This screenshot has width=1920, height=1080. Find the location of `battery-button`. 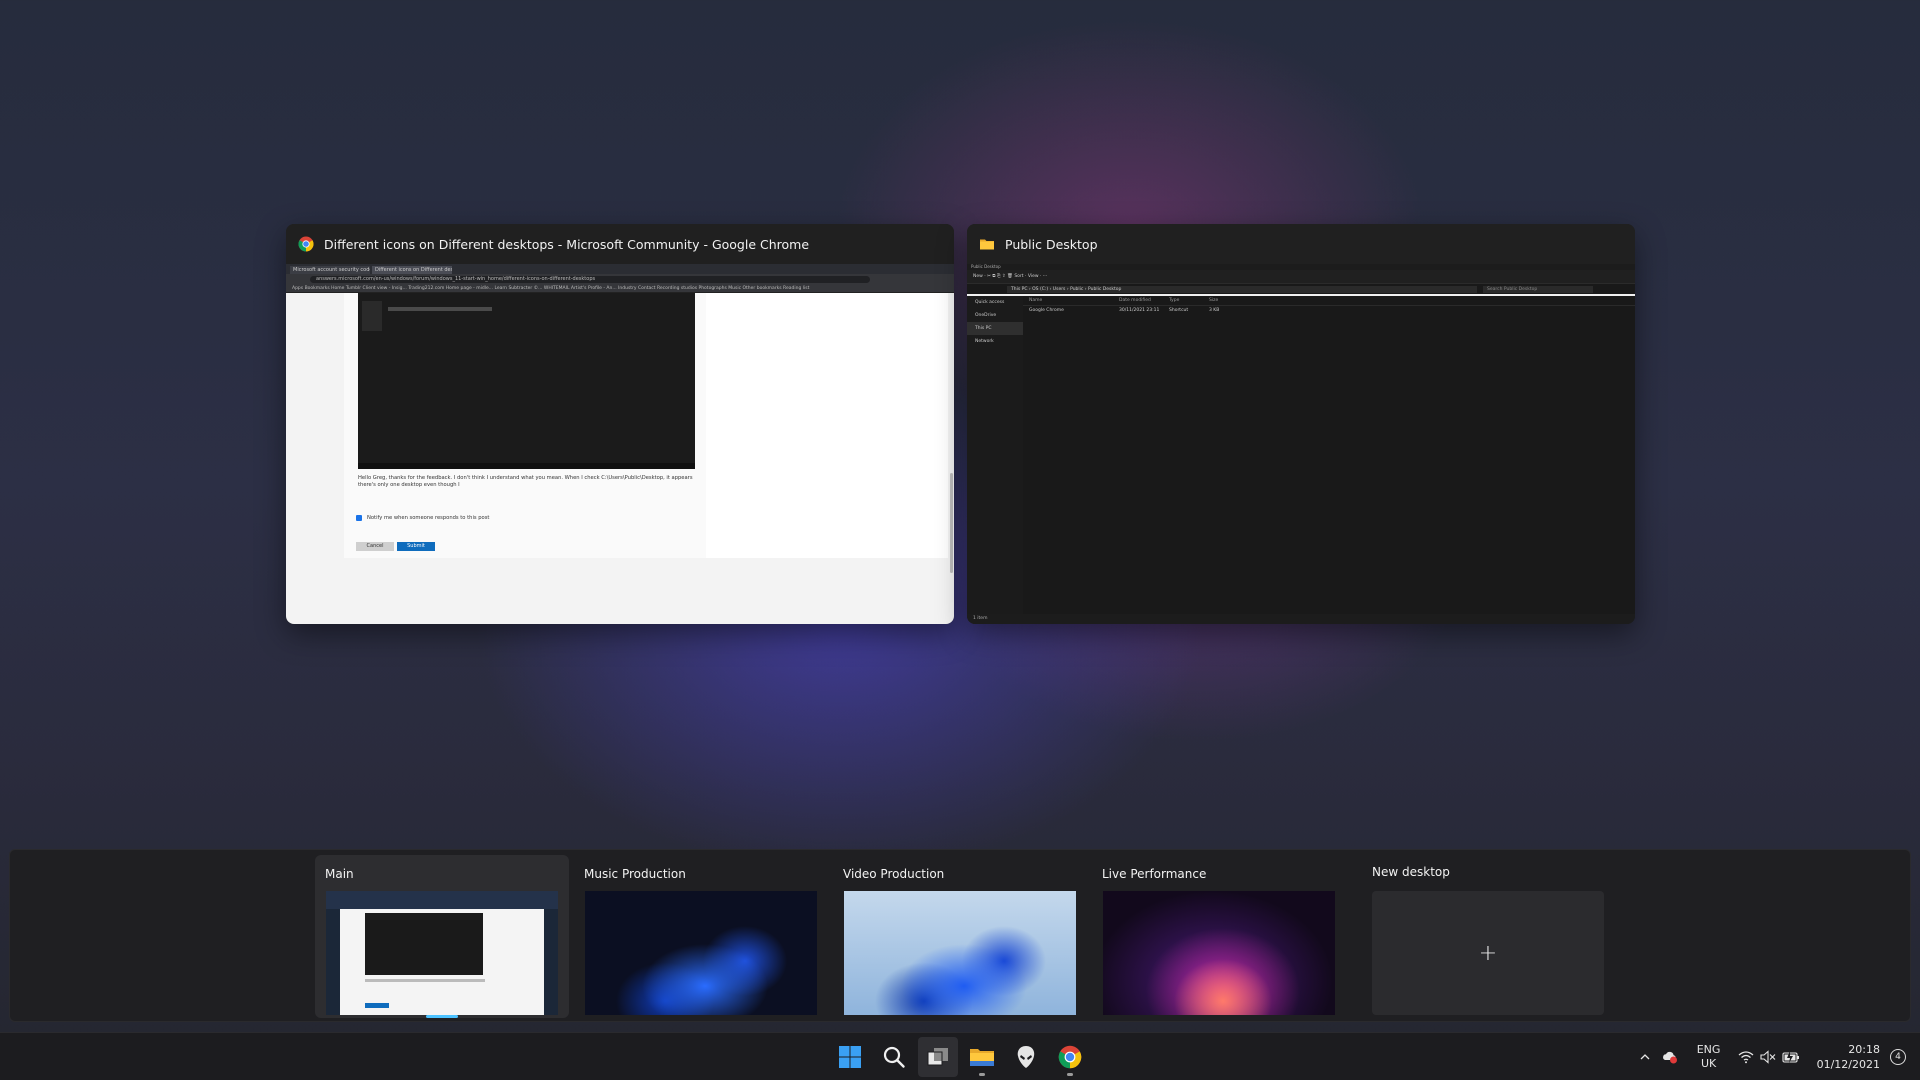

battery-button is located at coordinates (1791, 1057).